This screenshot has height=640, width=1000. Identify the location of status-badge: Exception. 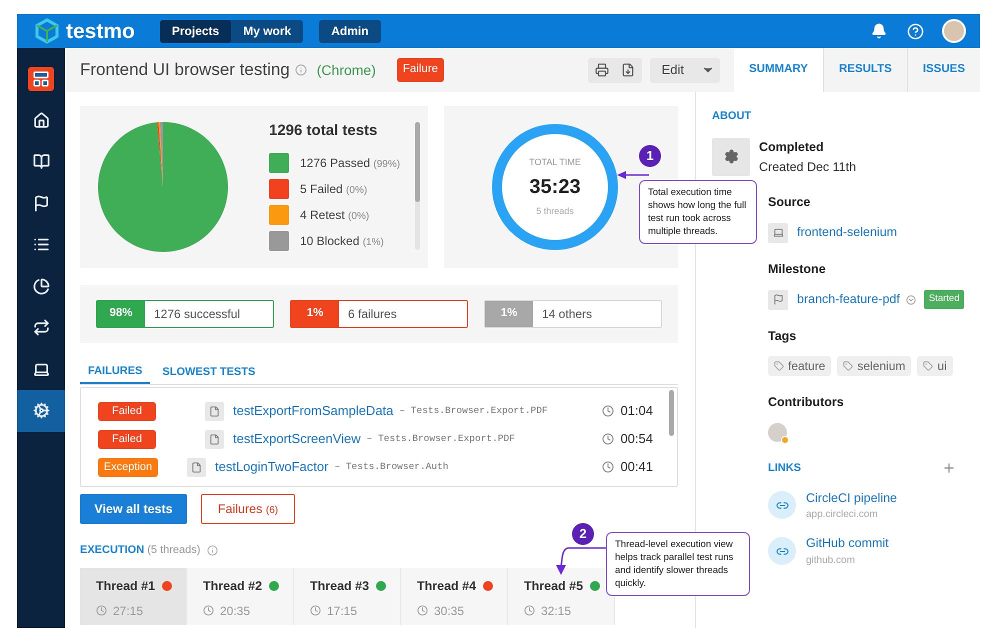
(128, 467).